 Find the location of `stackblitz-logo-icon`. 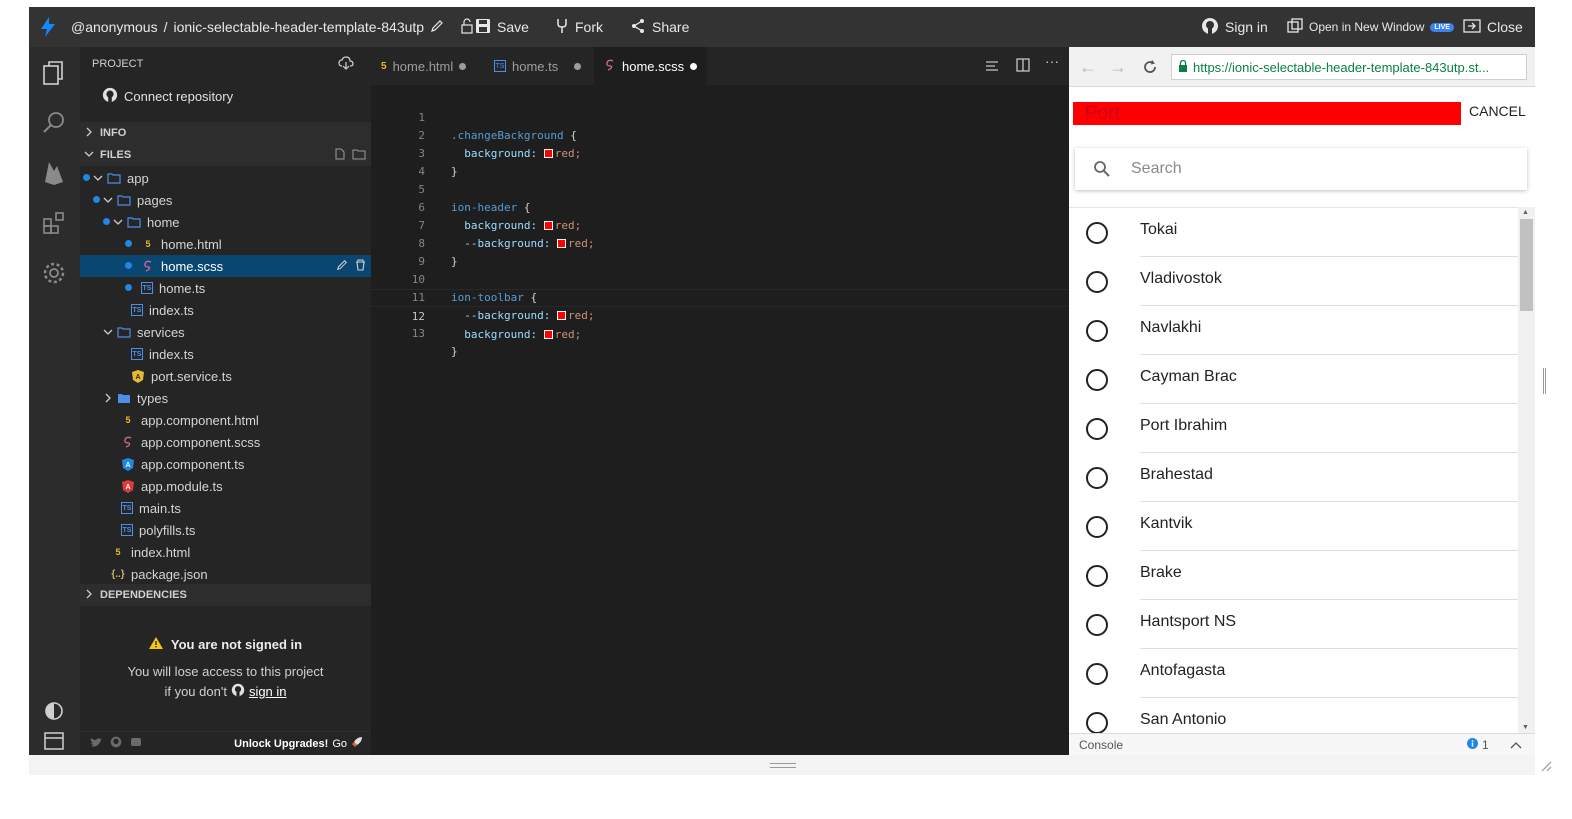

stackblitz-logo-icon is located at coordinates (48, 27).